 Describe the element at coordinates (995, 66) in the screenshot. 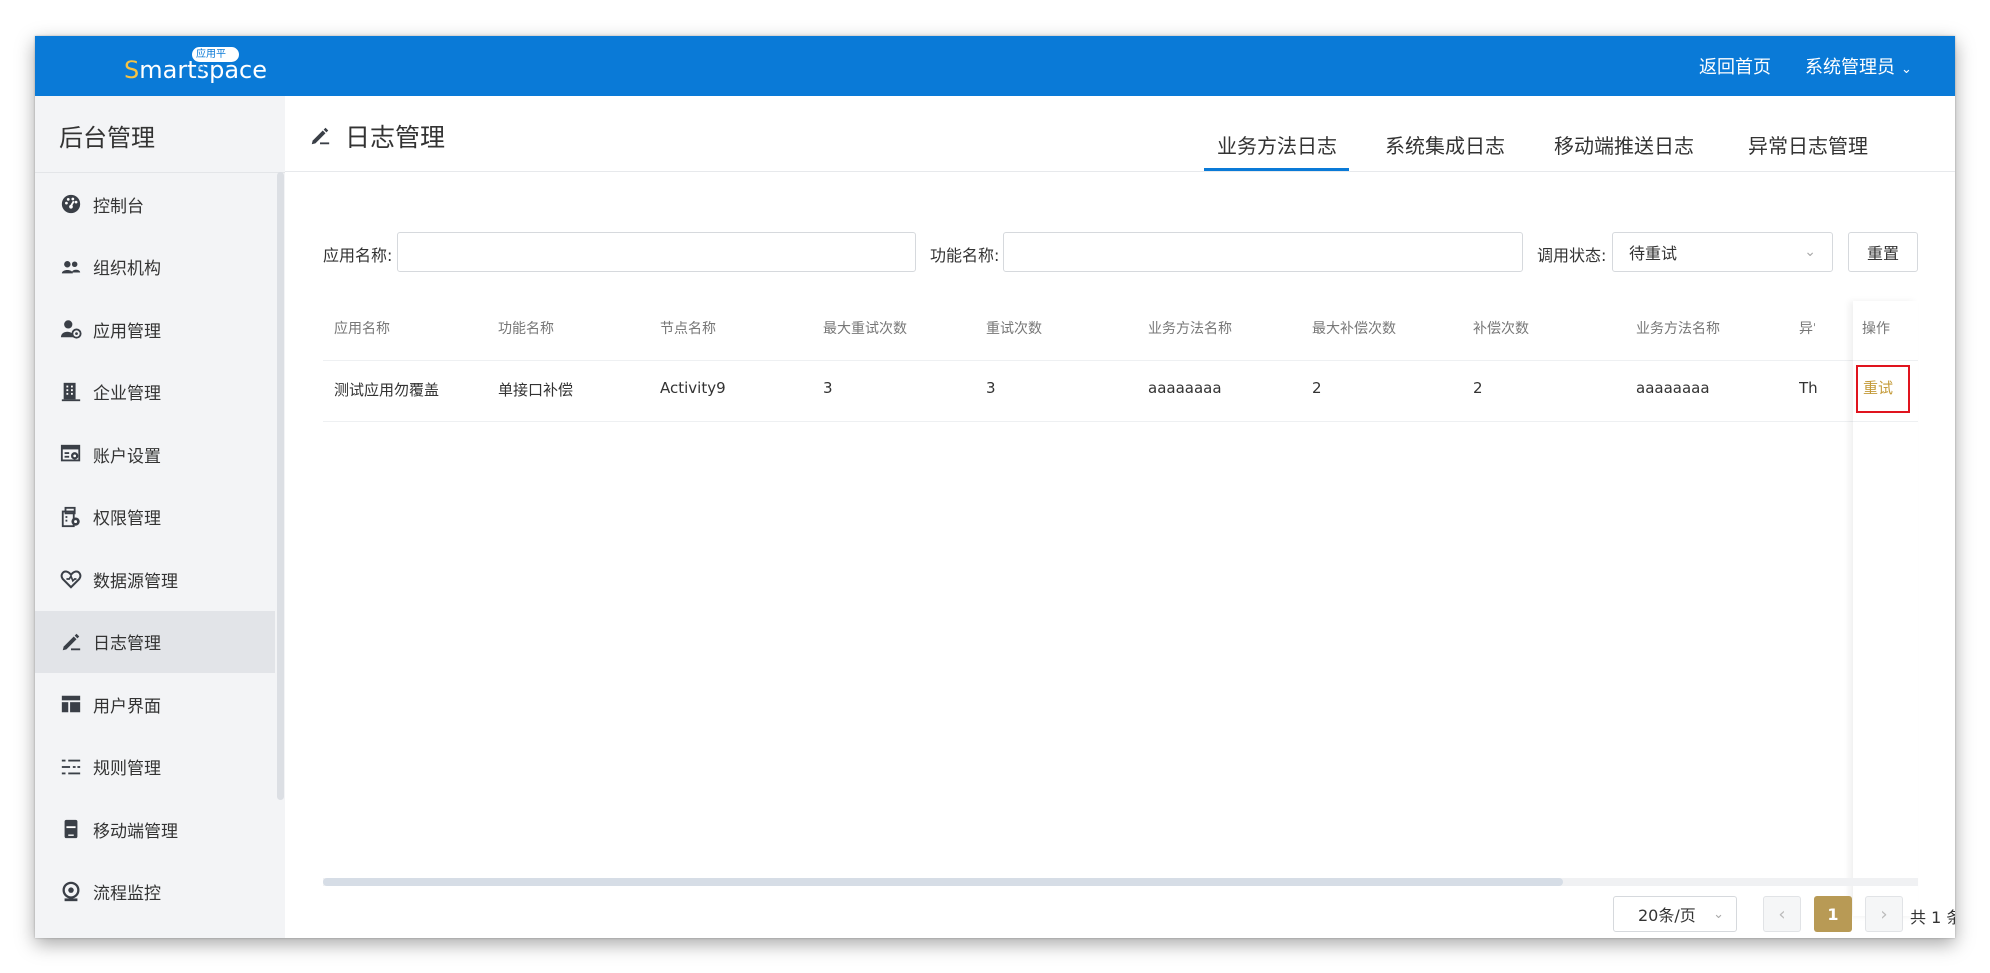

I see `top-bar: Smartspace 应用平台 返回首页 系统管理员 ⌄` at that location.